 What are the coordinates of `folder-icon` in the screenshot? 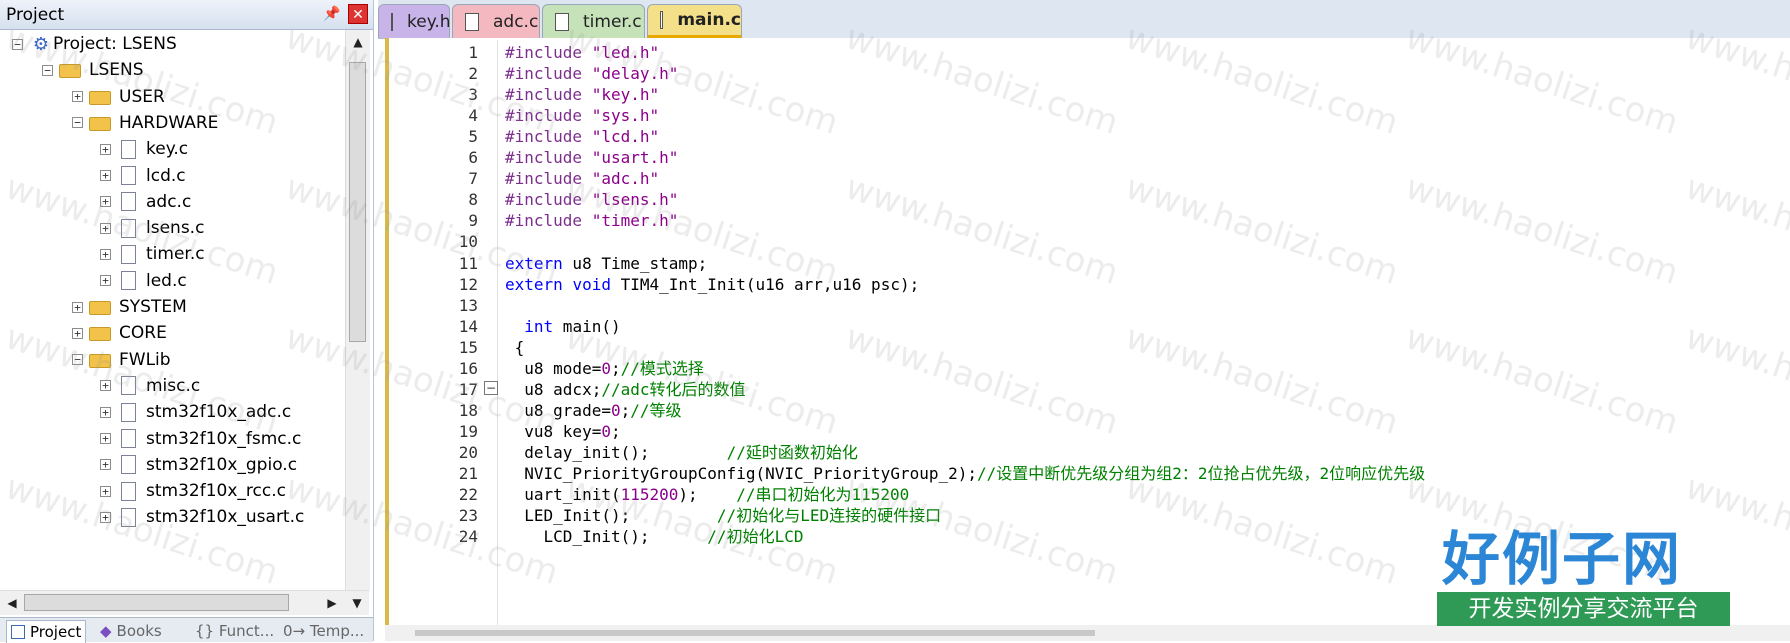 It's located at (100, 334).